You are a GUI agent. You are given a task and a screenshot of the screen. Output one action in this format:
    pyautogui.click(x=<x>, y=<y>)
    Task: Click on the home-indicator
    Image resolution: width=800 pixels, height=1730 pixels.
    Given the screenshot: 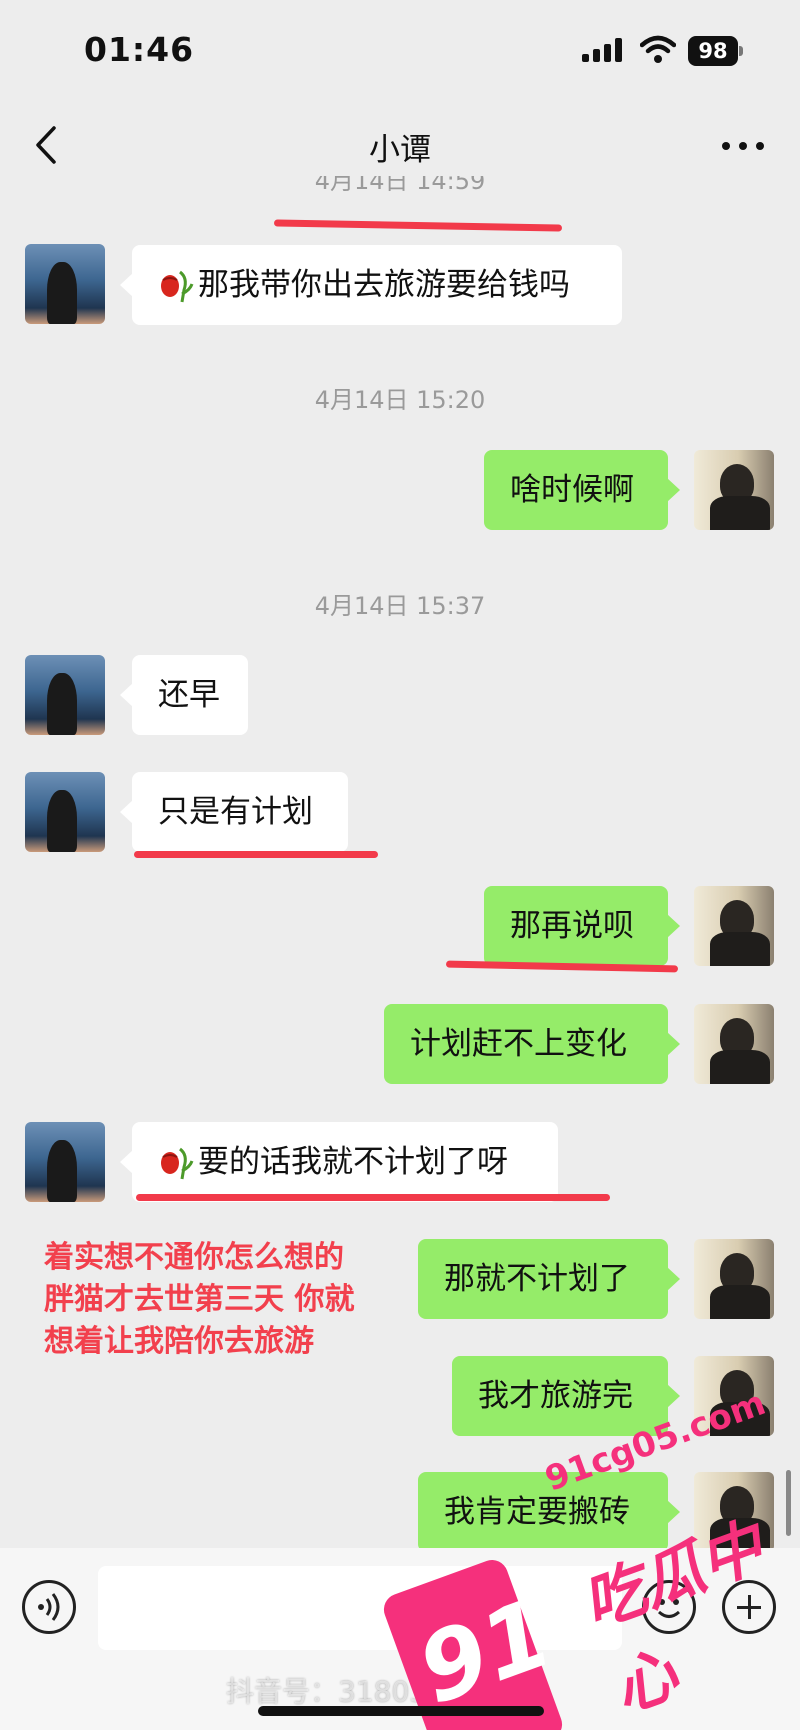 What is the action you would take?
    pyautogui.click(x=401, y=1711)
    